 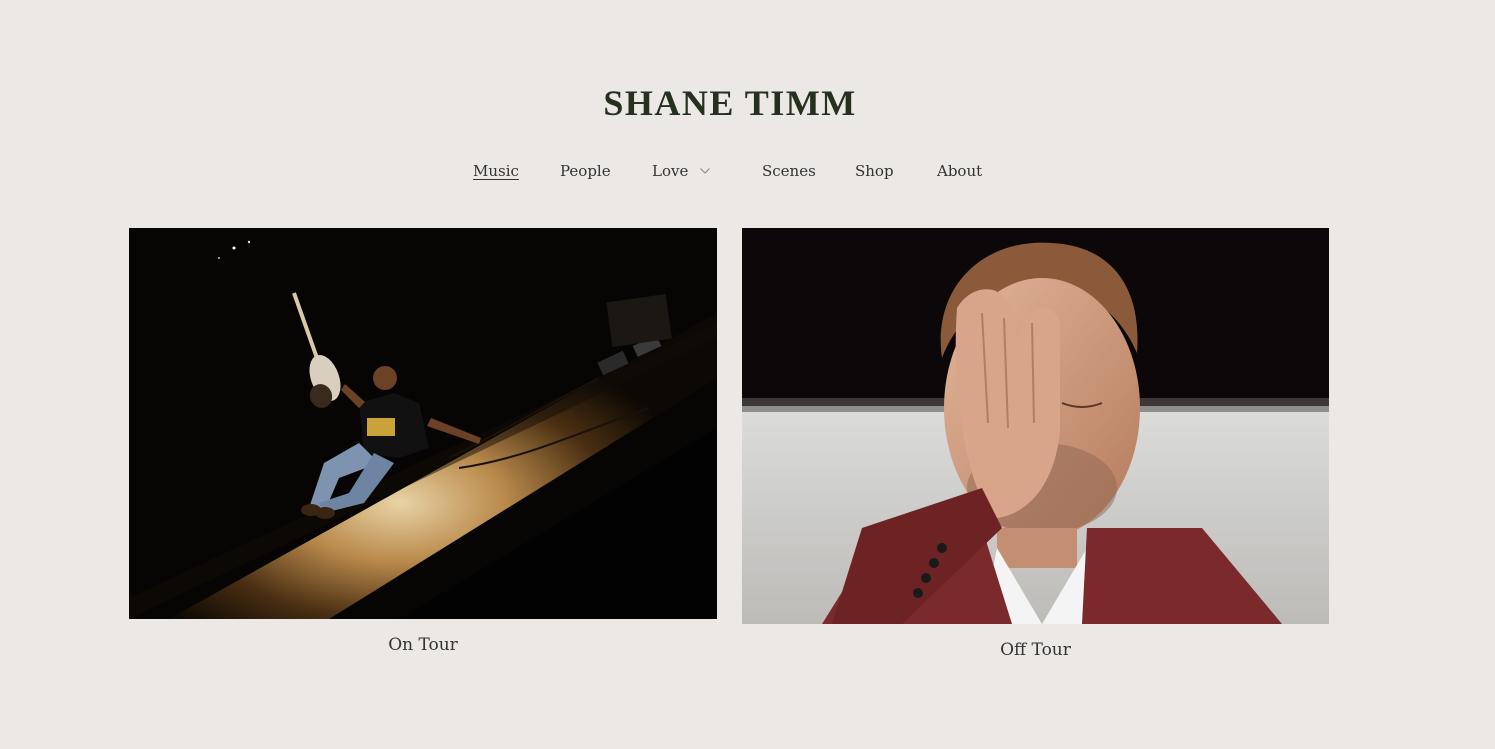 I want to click on site-title: SHANE TIMM, so click(x=730, y=103).